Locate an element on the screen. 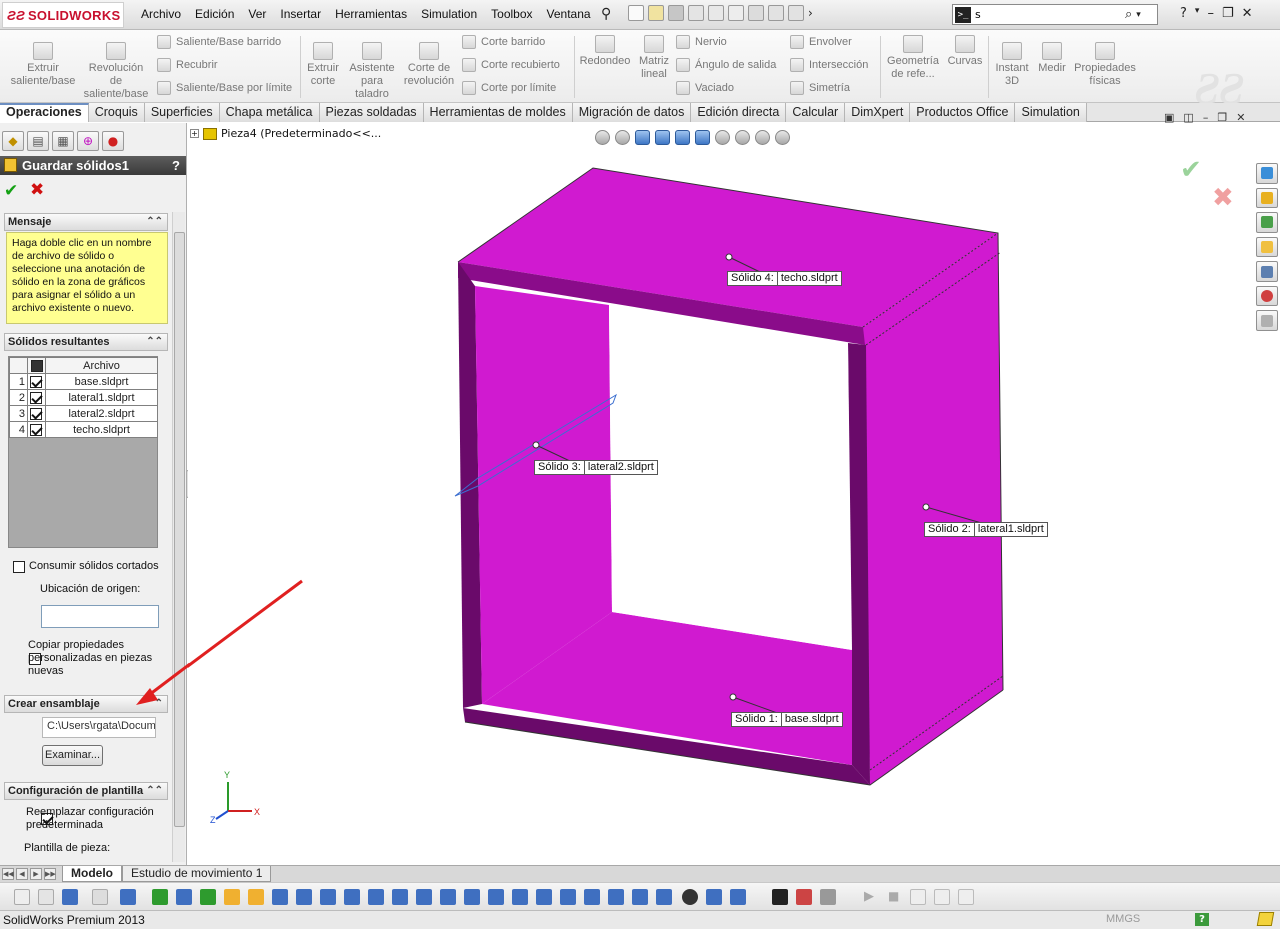  filter-features-icon is located at coordinates (256, 897).